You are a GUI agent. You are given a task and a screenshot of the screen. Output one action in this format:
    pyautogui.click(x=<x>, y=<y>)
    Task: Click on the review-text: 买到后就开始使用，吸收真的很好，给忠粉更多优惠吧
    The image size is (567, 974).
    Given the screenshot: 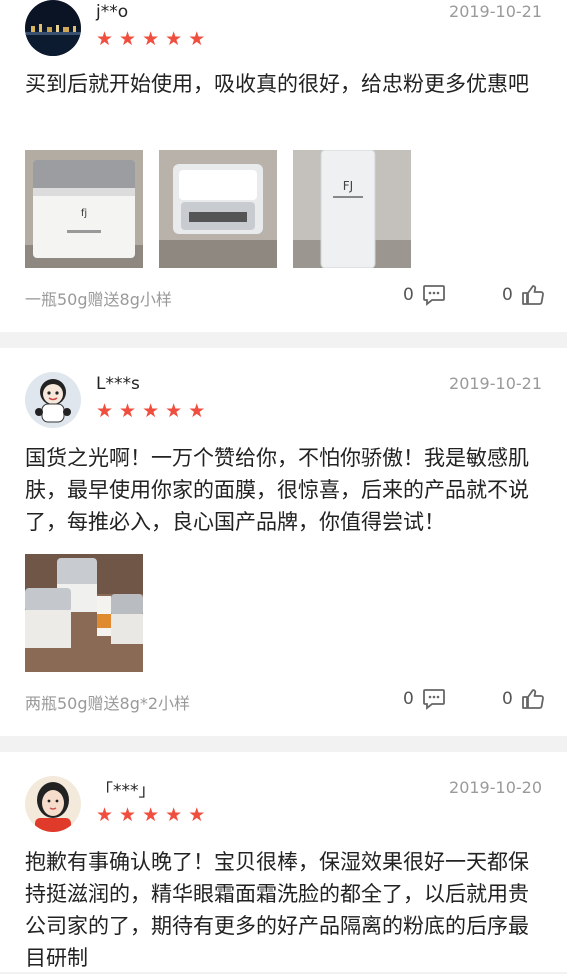 What is the action you would take?
    pyautogui.click(x=277, y=84)
    